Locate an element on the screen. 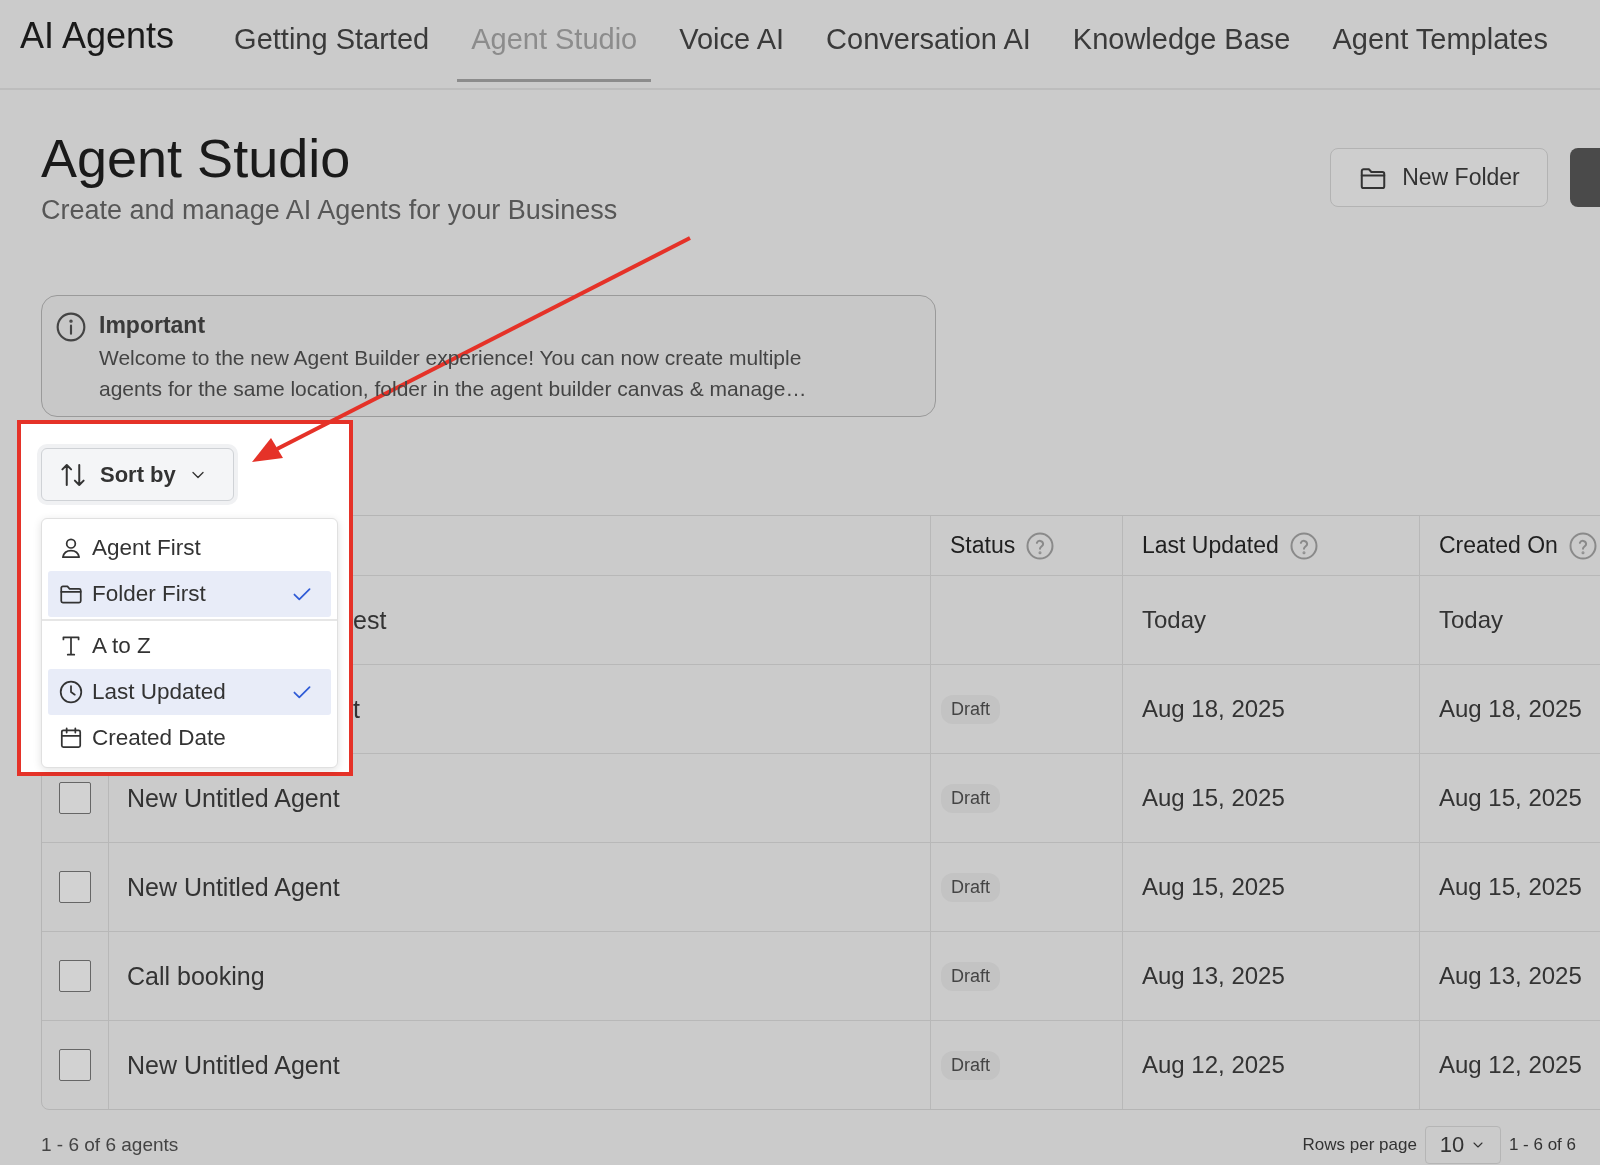 The image size is (1600, 1165). agent-name: Call booking is located at coordinates (196, 976).